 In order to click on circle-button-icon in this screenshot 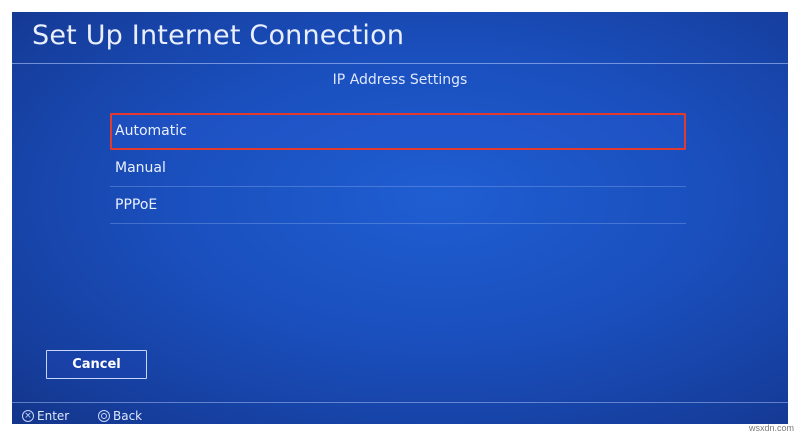, I will do `click(104, 416)`.